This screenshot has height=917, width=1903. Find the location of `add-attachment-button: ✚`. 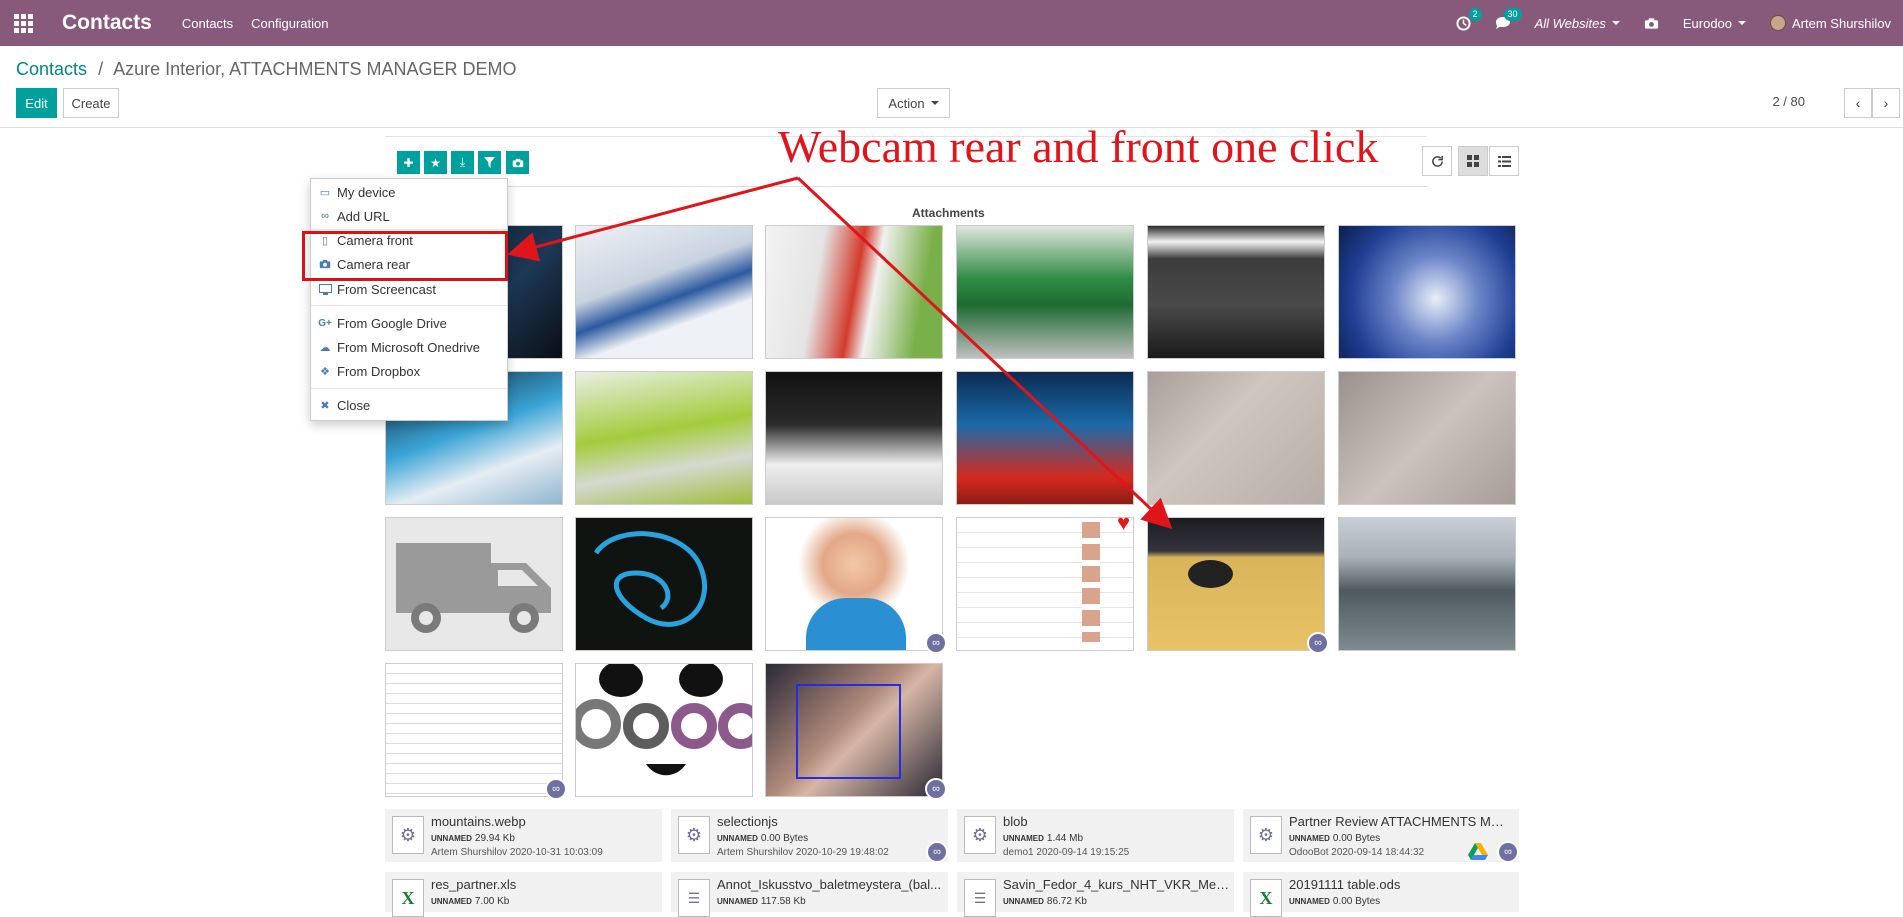

add-attachment-button: ✚ is located at coordinates (408, 162).